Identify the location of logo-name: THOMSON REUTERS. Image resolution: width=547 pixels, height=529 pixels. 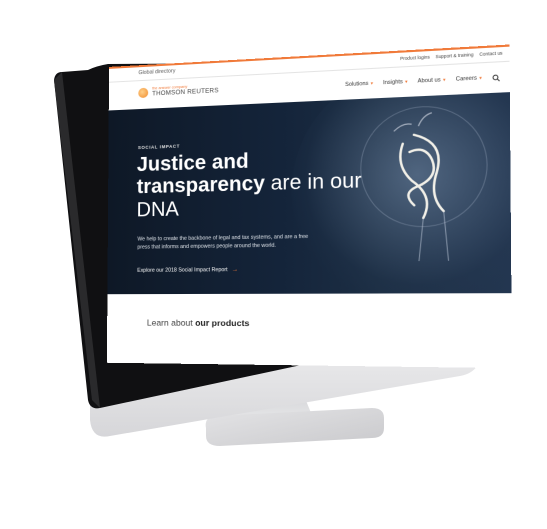
(185, 92).